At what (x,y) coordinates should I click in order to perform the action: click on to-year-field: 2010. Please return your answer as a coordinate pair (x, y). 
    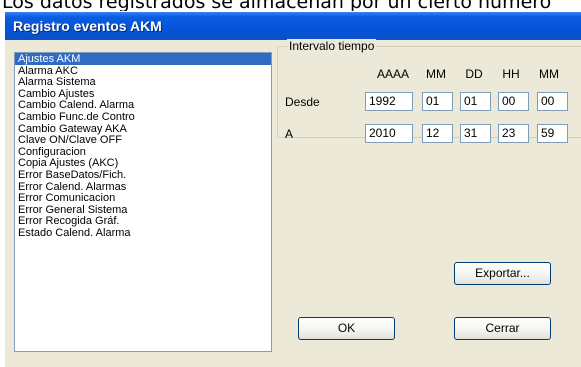
    Looking at the image, I should click on (389, 133).